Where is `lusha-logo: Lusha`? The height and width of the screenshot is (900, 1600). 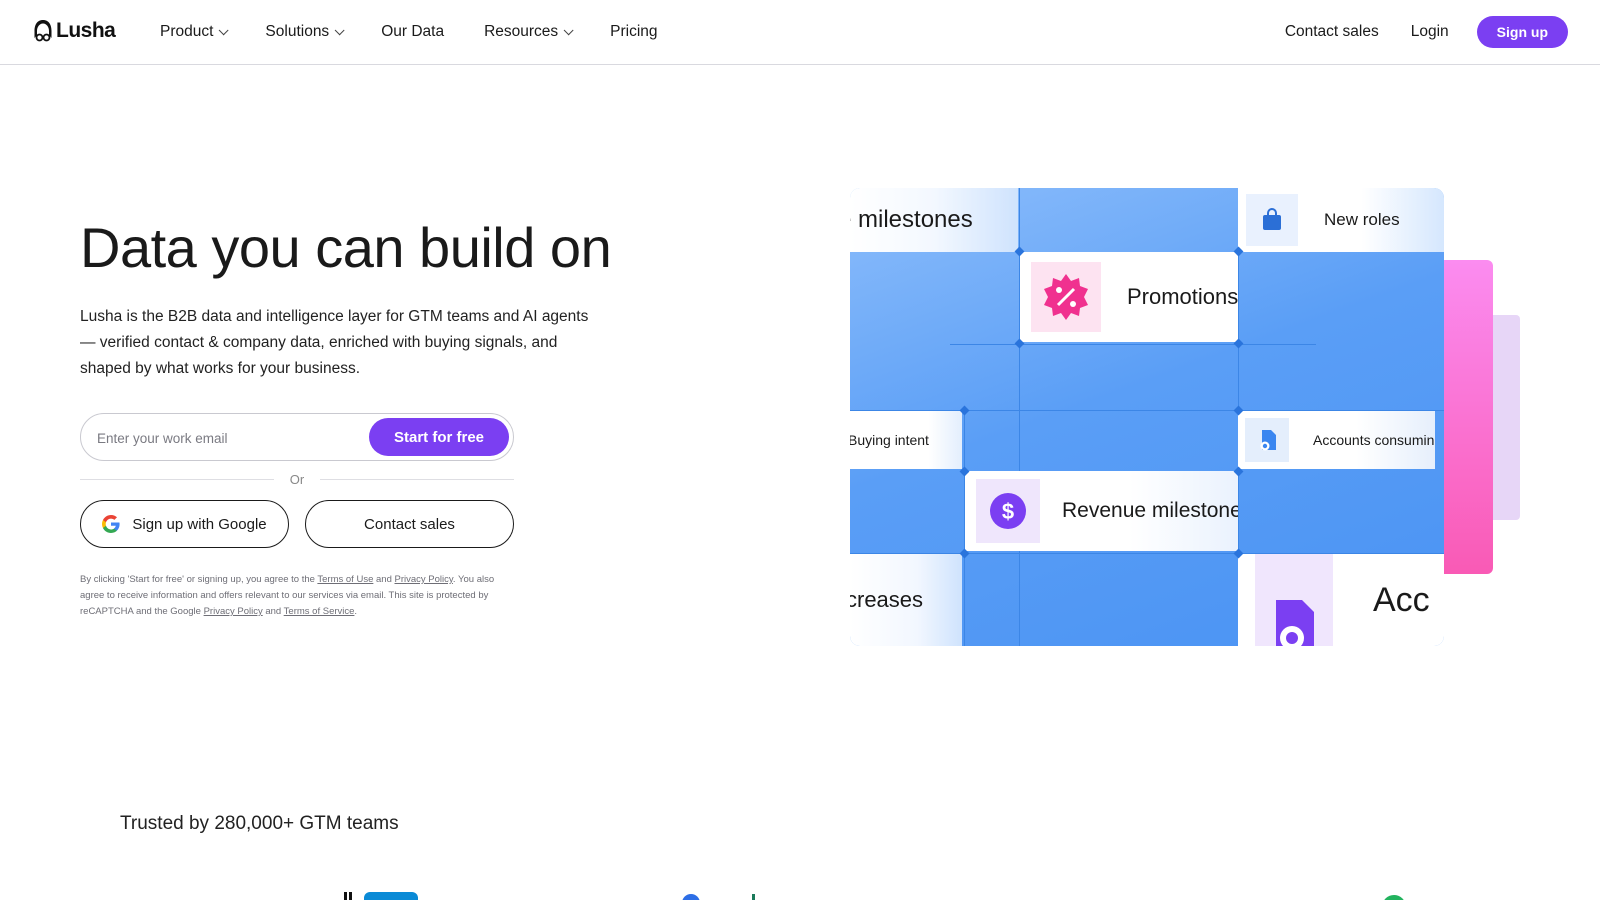
lusha-logo: Lusha is located at coordinates (74, 31).